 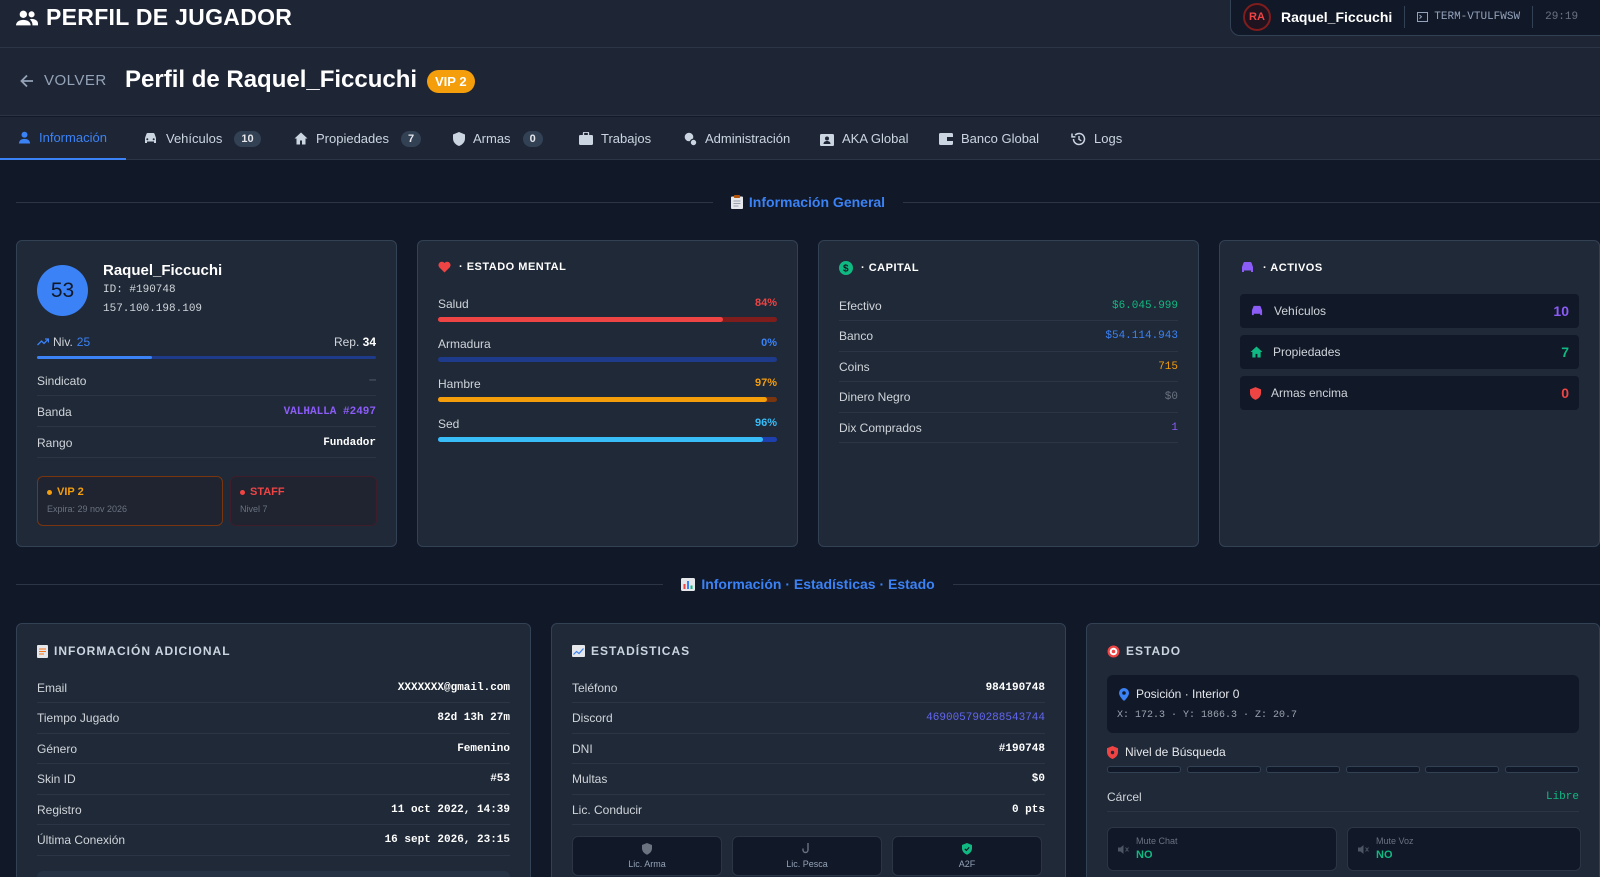 I want to click on profile-header: VOLVER Perfil de Raquel_Ficcuchi VIP 2, so click(x=800, y=82).